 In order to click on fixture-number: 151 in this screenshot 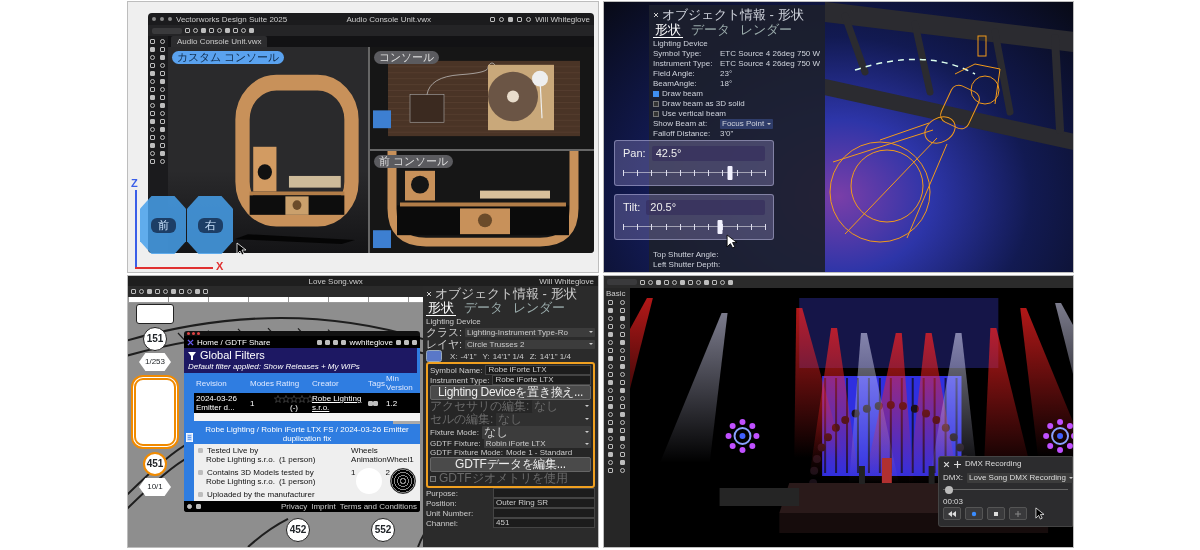, I will do `click(155, 339)`.